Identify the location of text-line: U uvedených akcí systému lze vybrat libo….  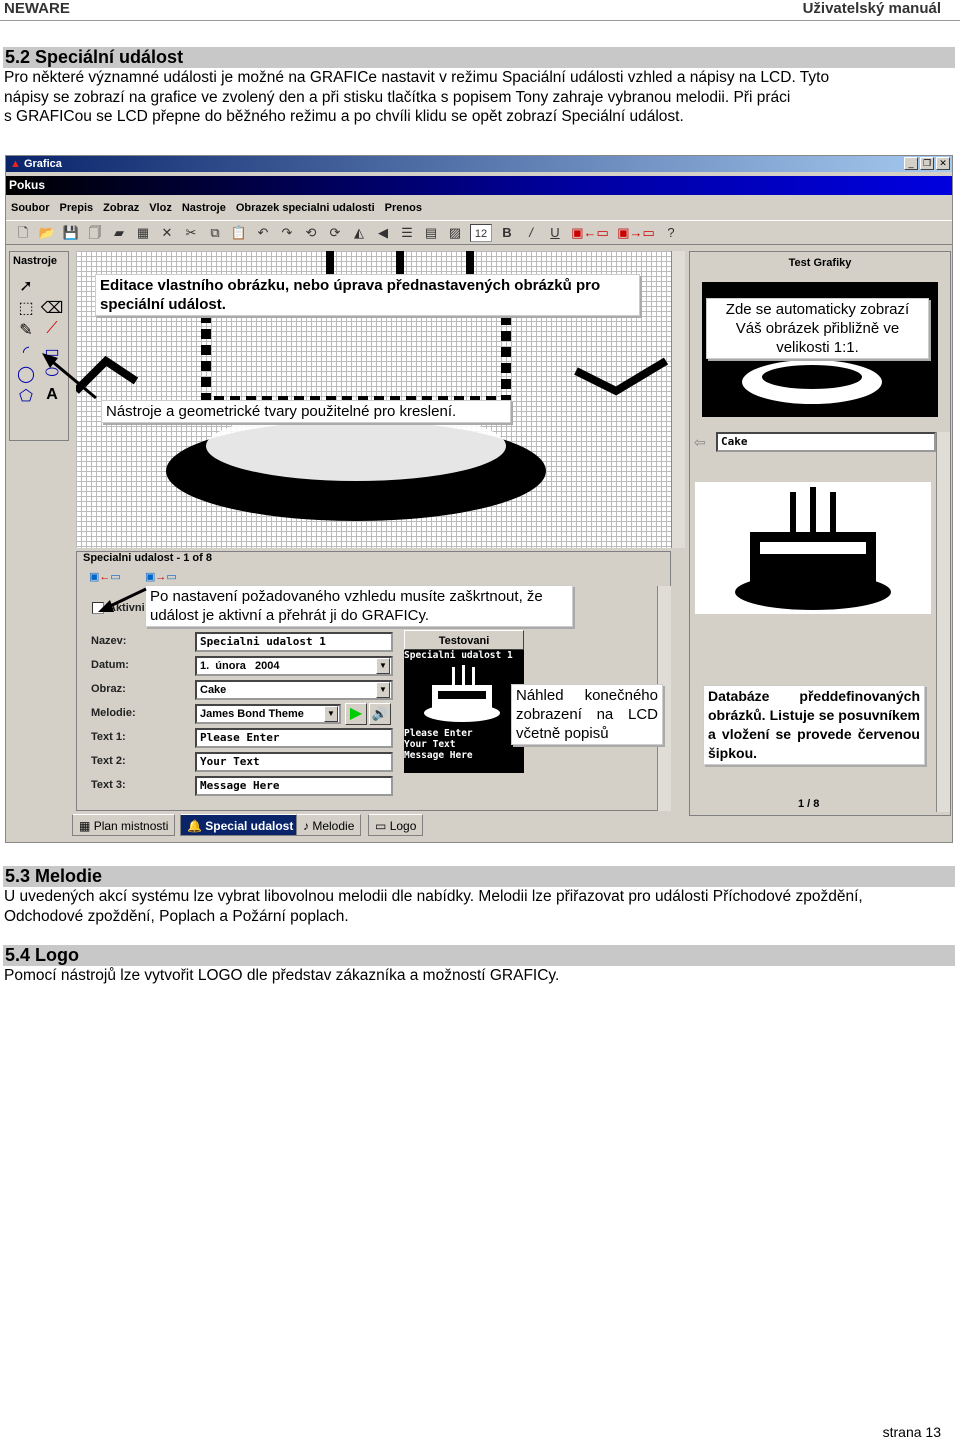
(433, 896).